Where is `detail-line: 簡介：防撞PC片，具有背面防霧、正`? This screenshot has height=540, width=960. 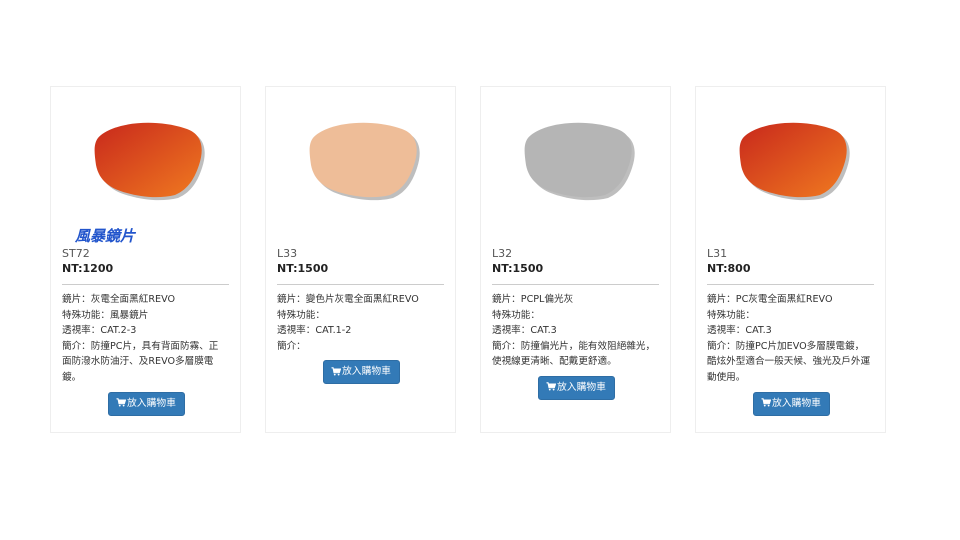
detail-line: 簡介：防撞PC片，具有背面防霧、正 is located at coordinates (140, 346).